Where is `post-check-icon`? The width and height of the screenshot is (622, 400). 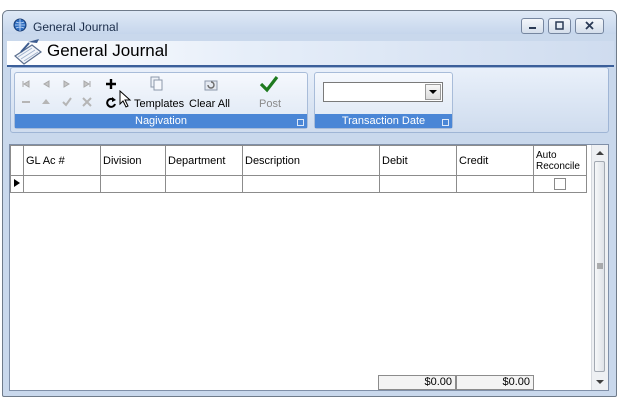
post-check-icon is located at coordinates (269, 84).